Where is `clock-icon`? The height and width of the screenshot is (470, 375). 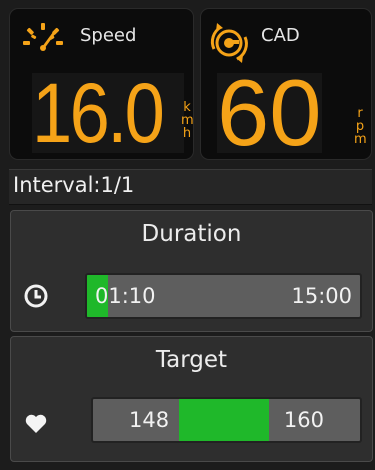
clock-icon is located at coordinates (36, 296).